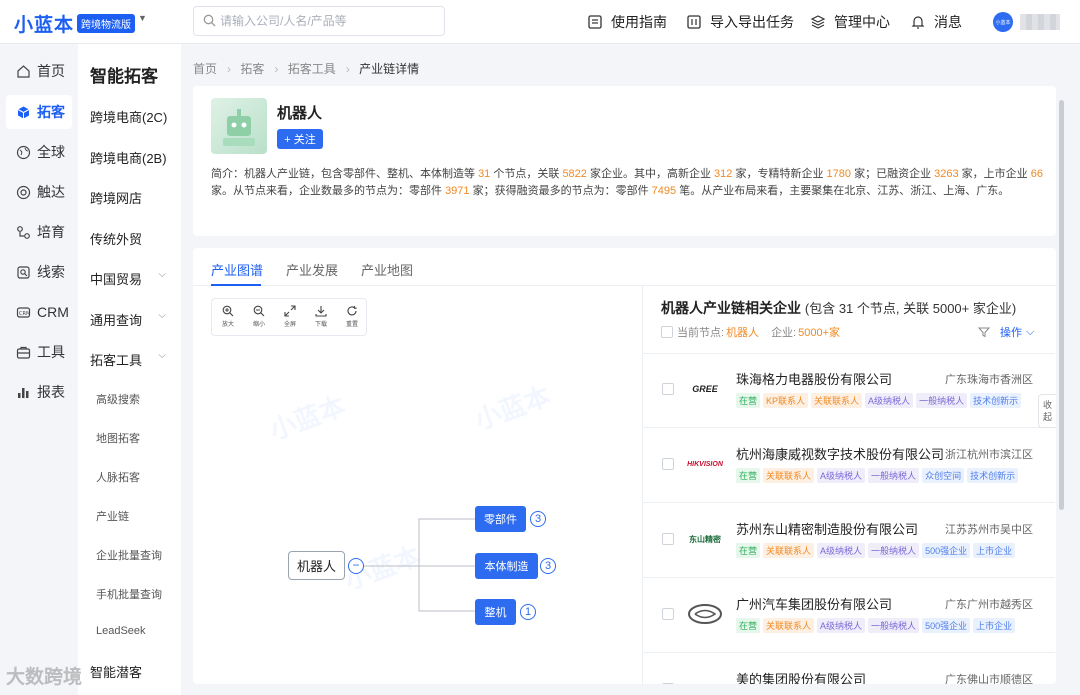 The image size is (1080, 695). I want to click on subnav-child: 地图拓客, so click(118, 438).